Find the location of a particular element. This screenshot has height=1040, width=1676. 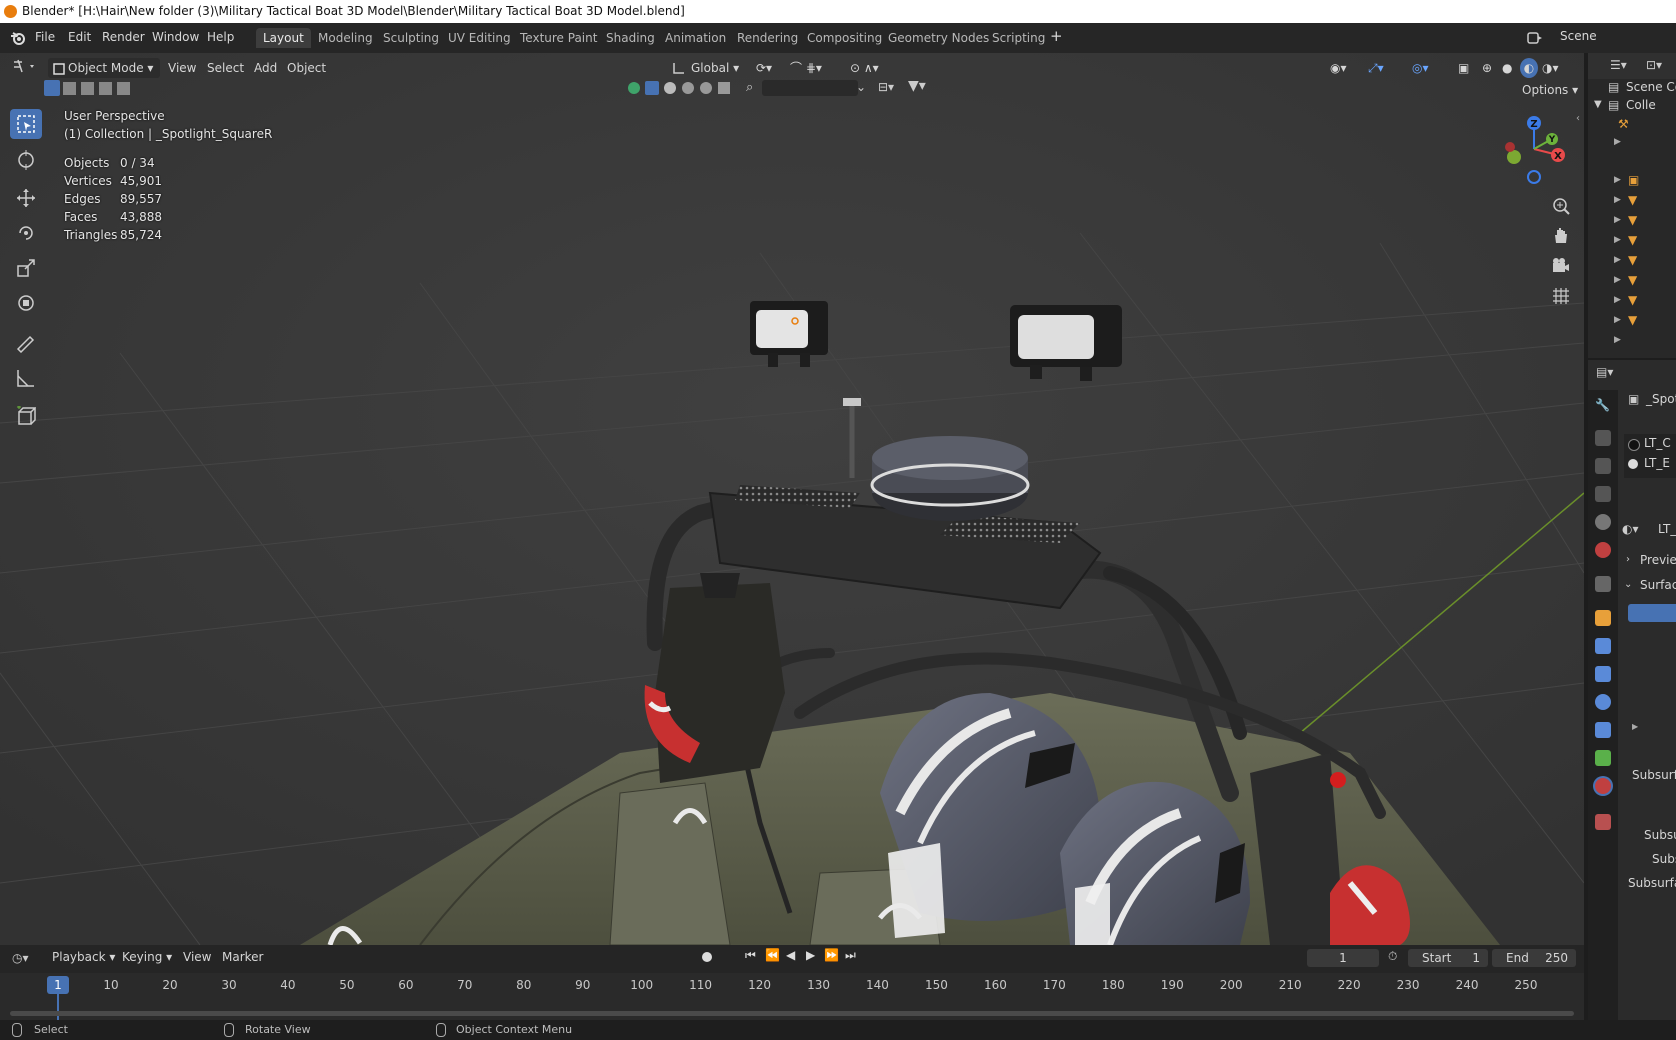

timeline-scrollbar is located at coordinates (792, 1013).